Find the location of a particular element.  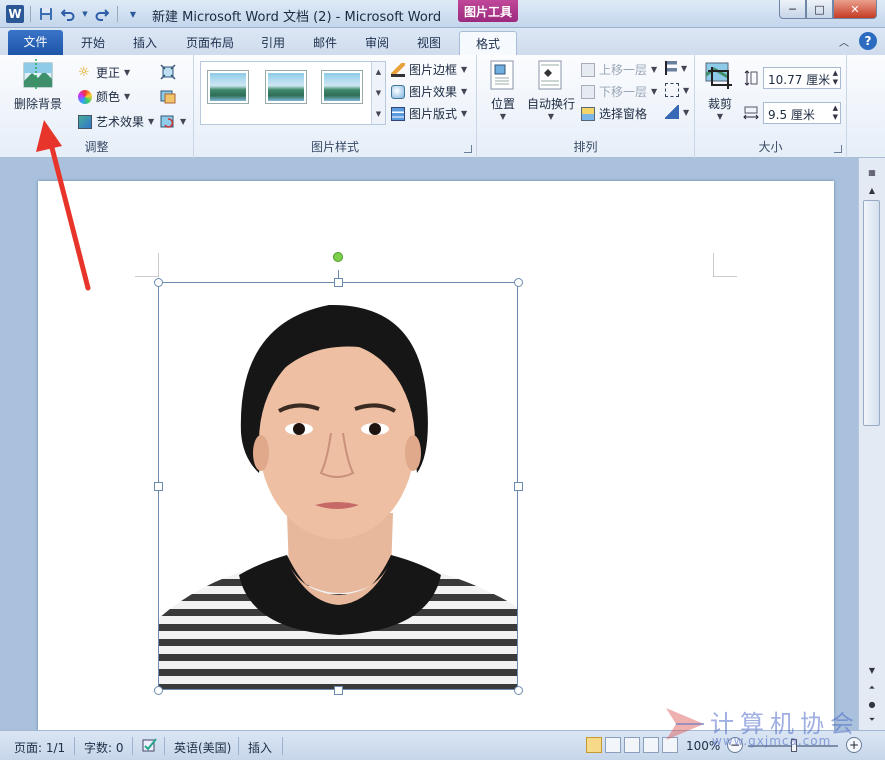

close-button: ✕ is located at coordinates (855, 9).